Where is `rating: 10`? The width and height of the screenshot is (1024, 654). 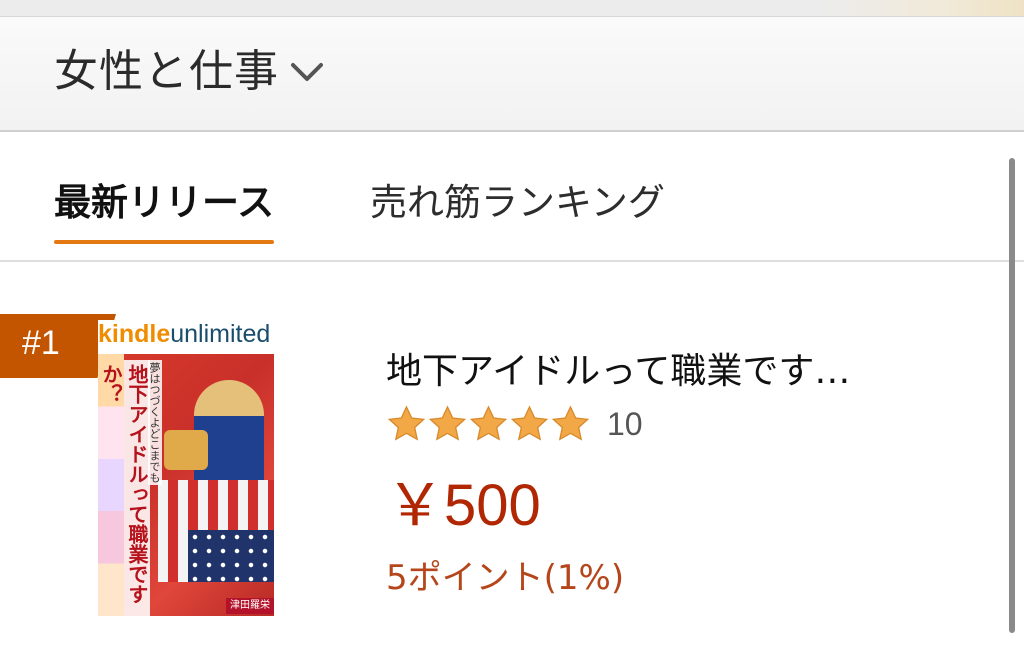 rating: 10 is located at coordinates (514, 424).